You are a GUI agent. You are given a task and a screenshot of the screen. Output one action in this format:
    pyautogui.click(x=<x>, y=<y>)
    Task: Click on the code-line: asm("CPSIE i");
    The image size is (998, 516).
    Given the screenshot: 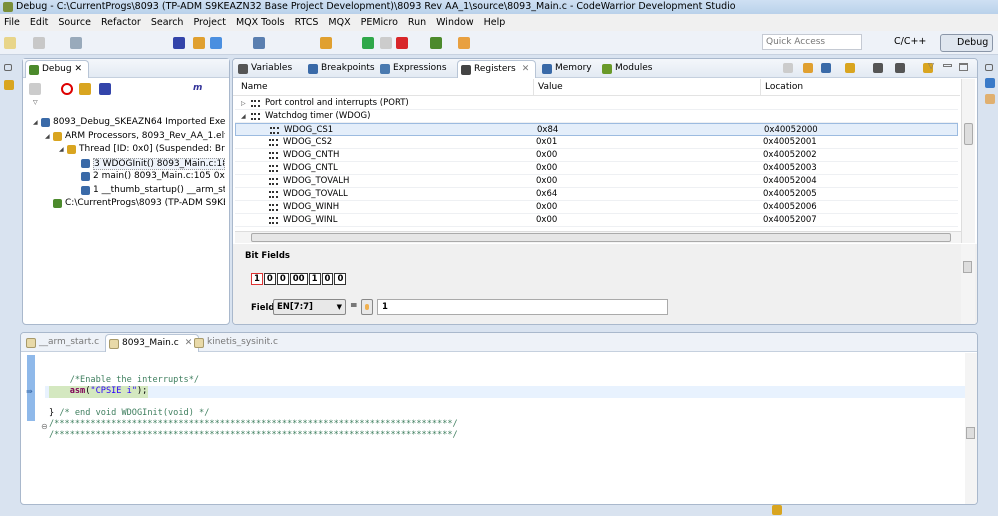 What is the action you would take?
    pyautogui.click(x=98, y=391)
    